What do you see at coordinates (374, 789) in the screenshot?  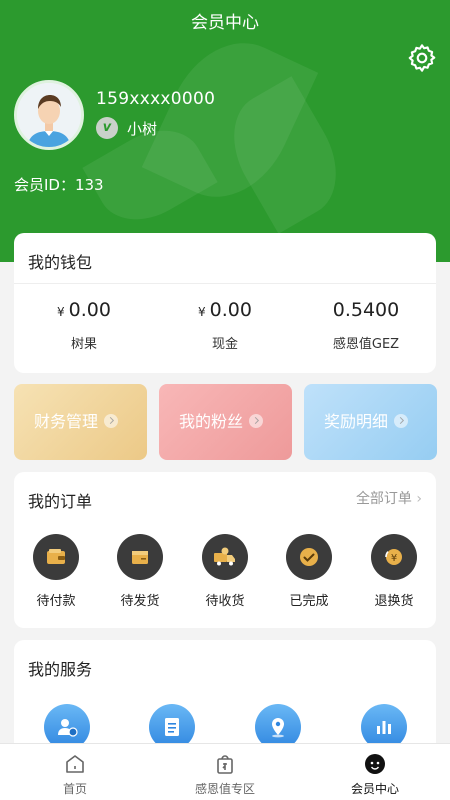 I see `tab-label: 会员中心` at bounding box center [374, 789].